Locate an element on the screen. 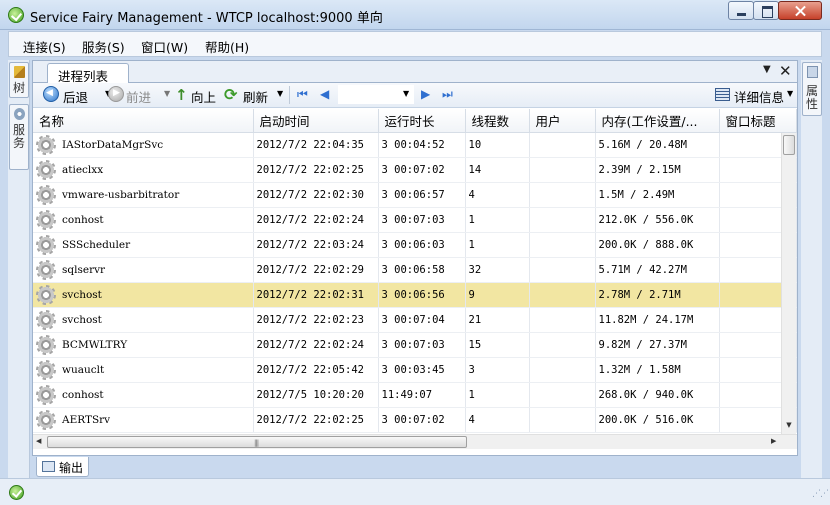  up-arrow-icon: ↑ is located at coordinates (181, 95).